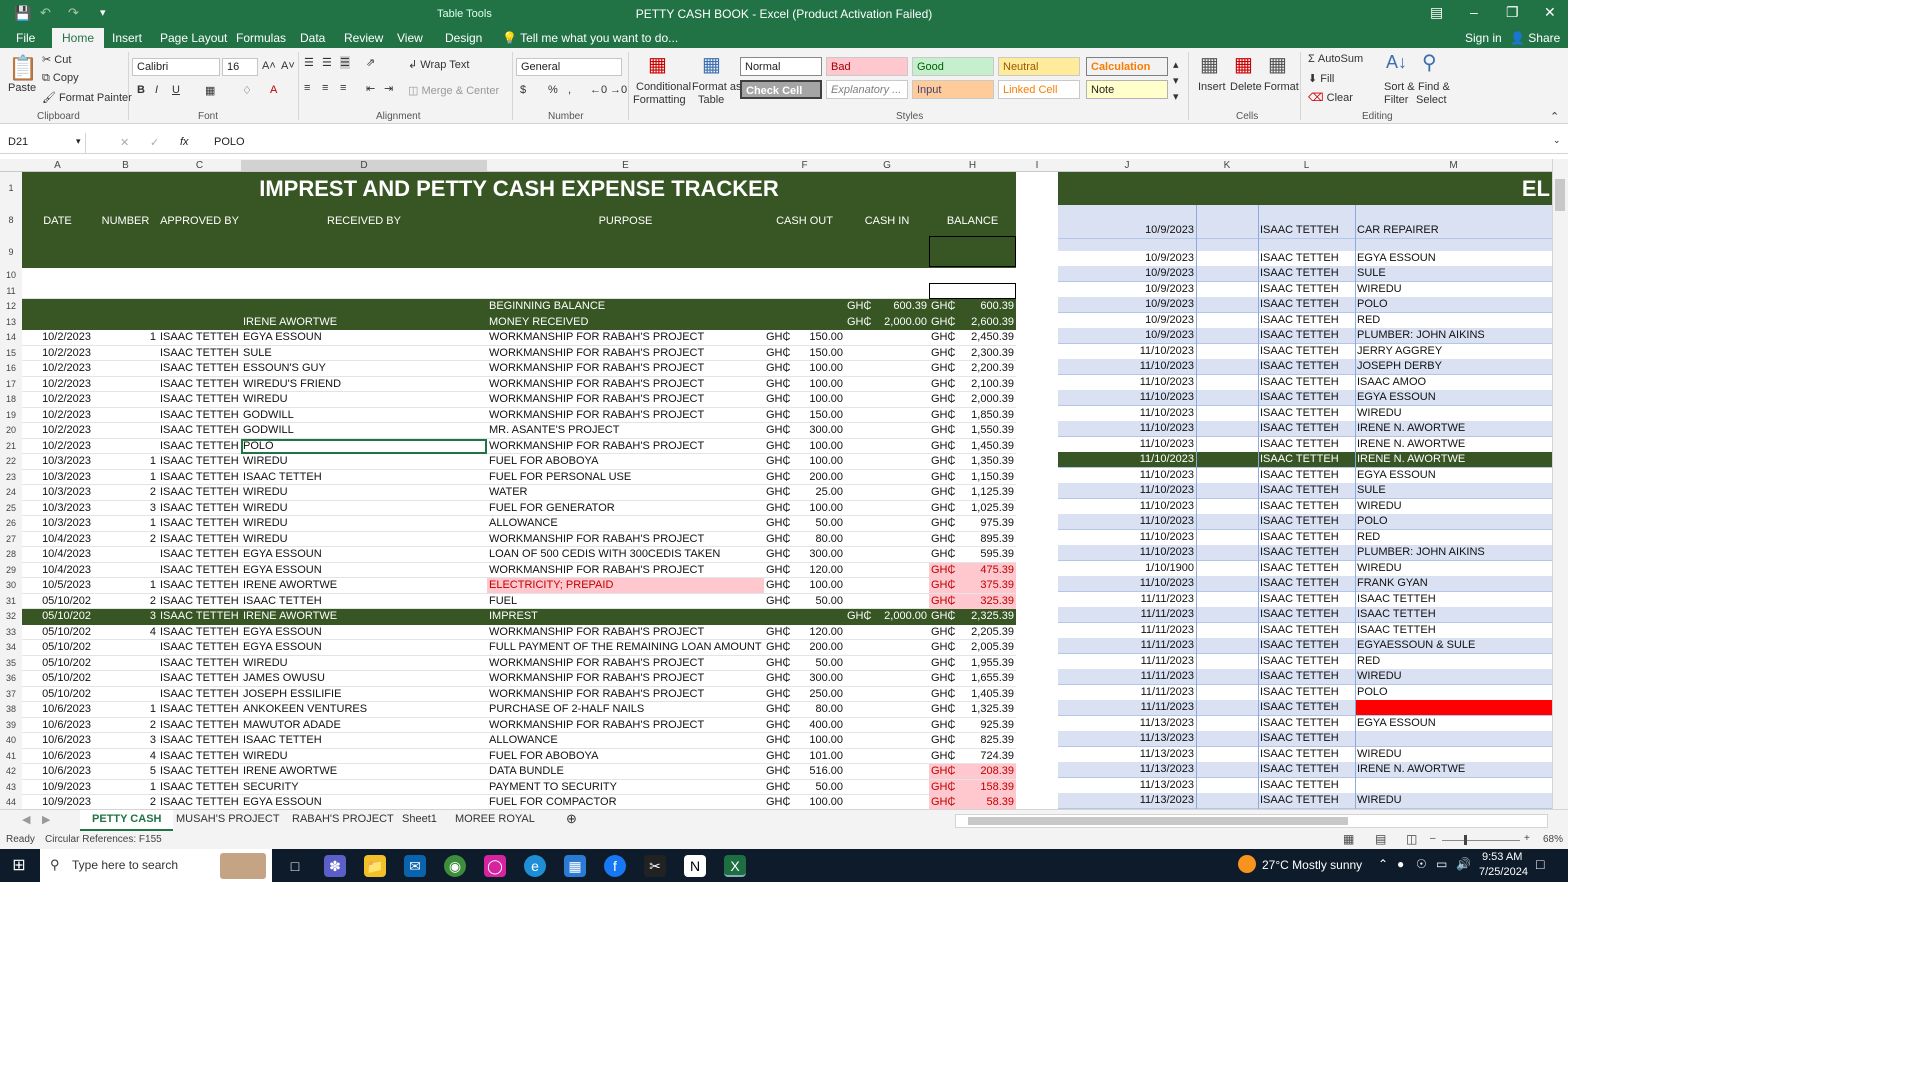  I want to click on balance-cell: 325.39, so click(985, 601).